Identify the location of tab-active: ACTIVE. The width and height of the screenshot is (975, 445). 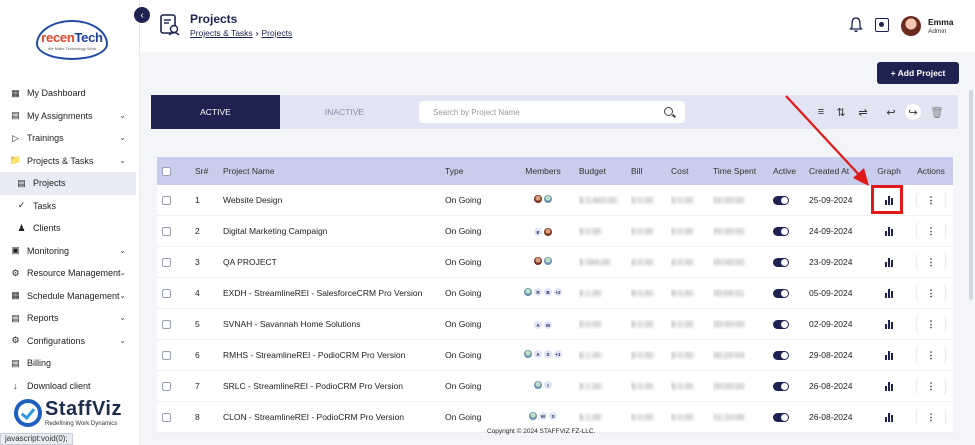
(215, 112).